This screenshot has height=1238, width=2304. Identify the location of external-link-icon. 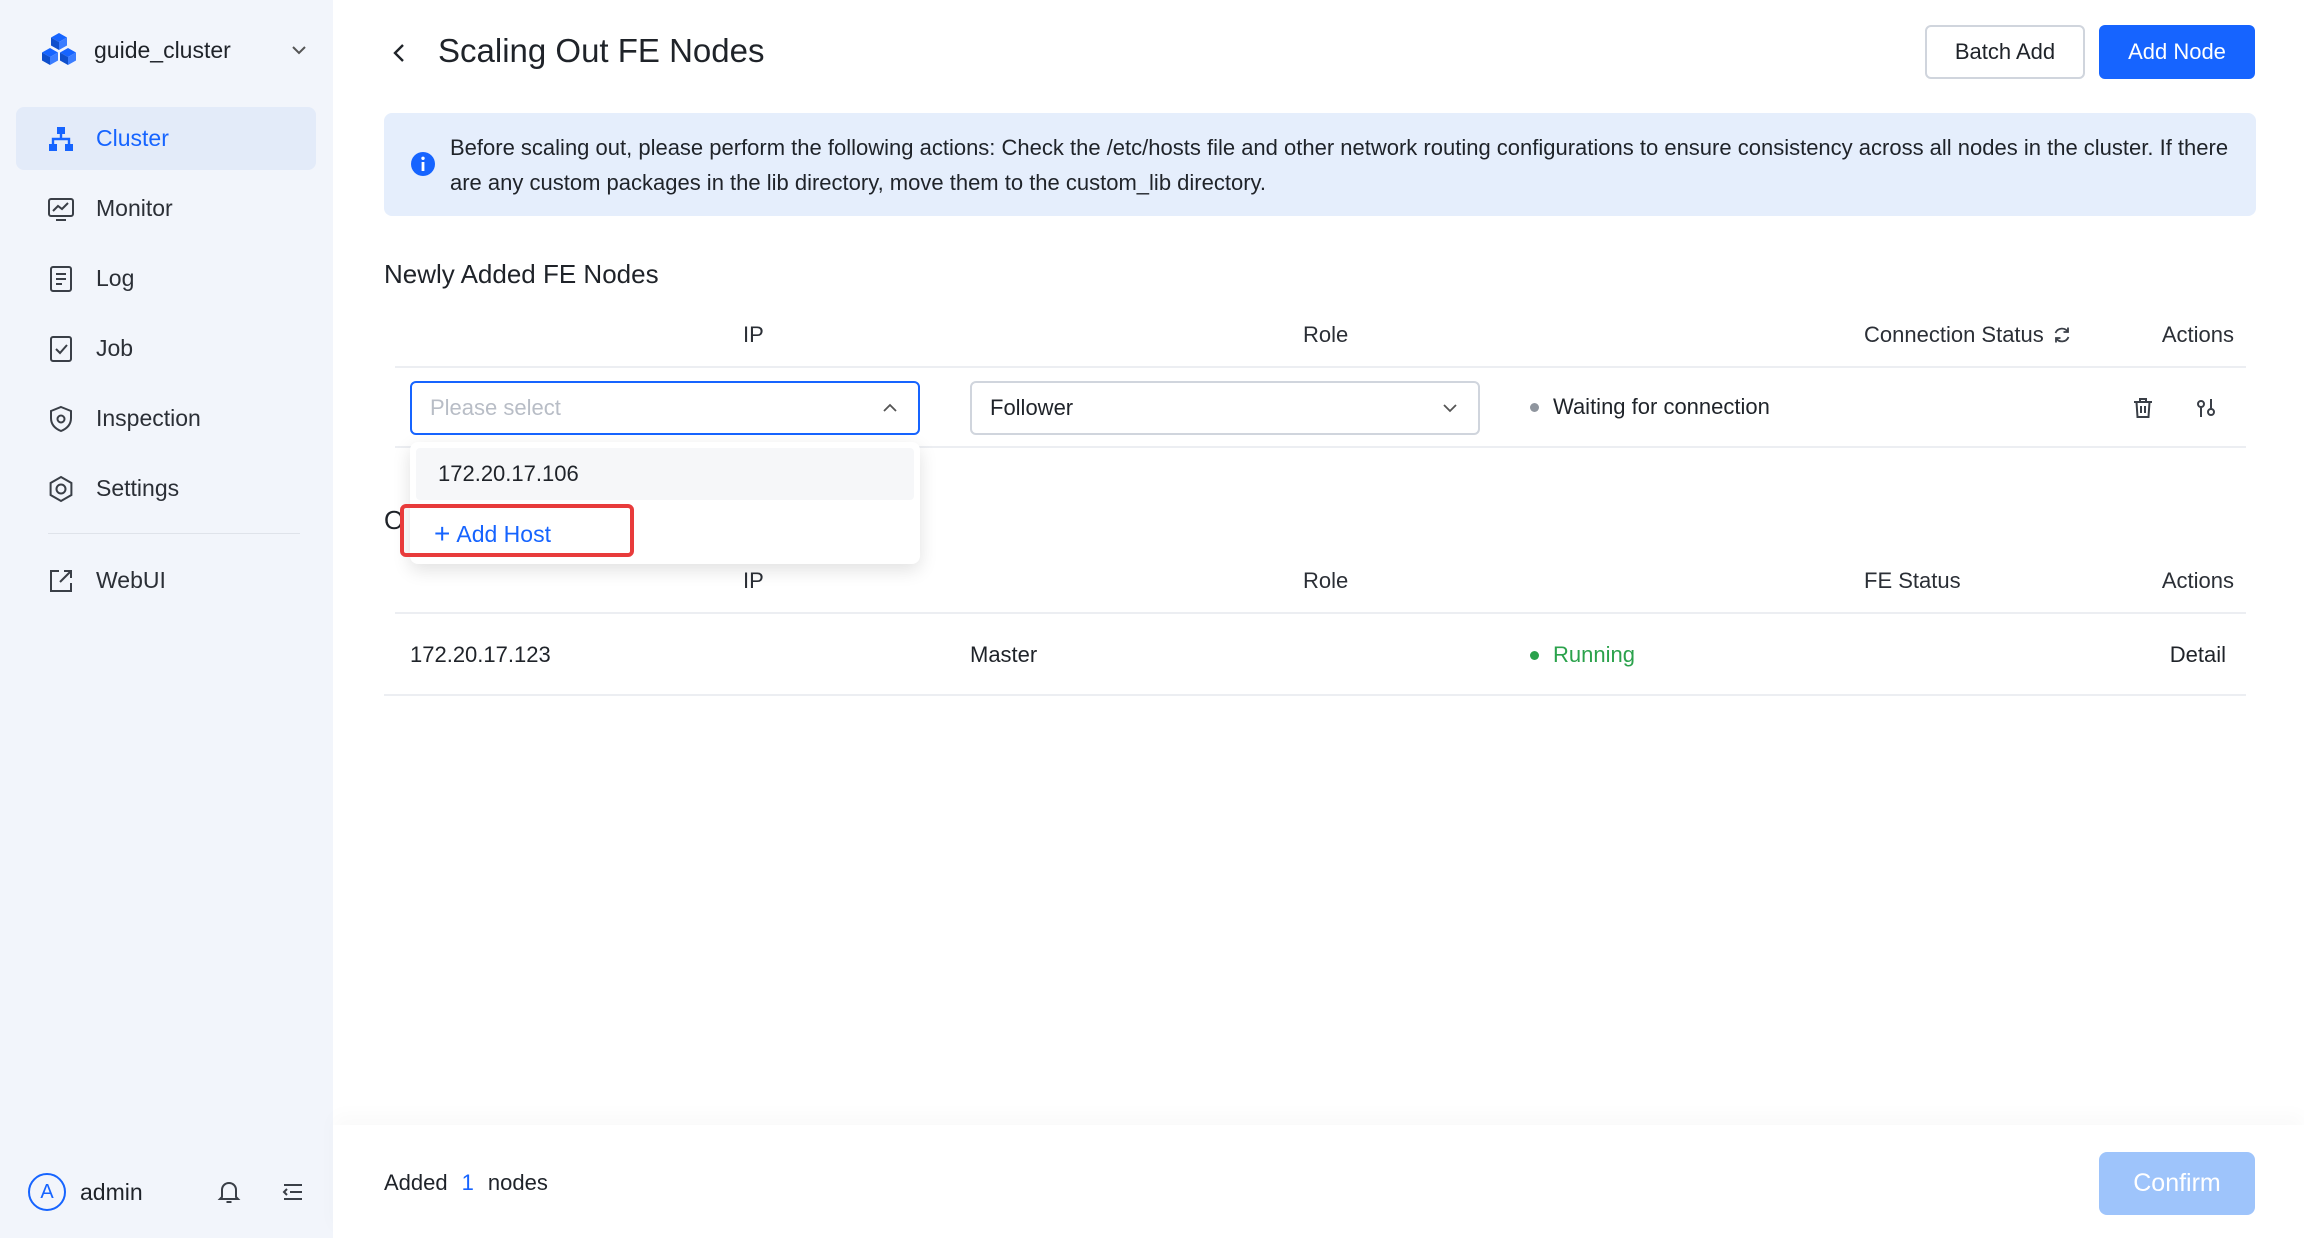
(61, 581).